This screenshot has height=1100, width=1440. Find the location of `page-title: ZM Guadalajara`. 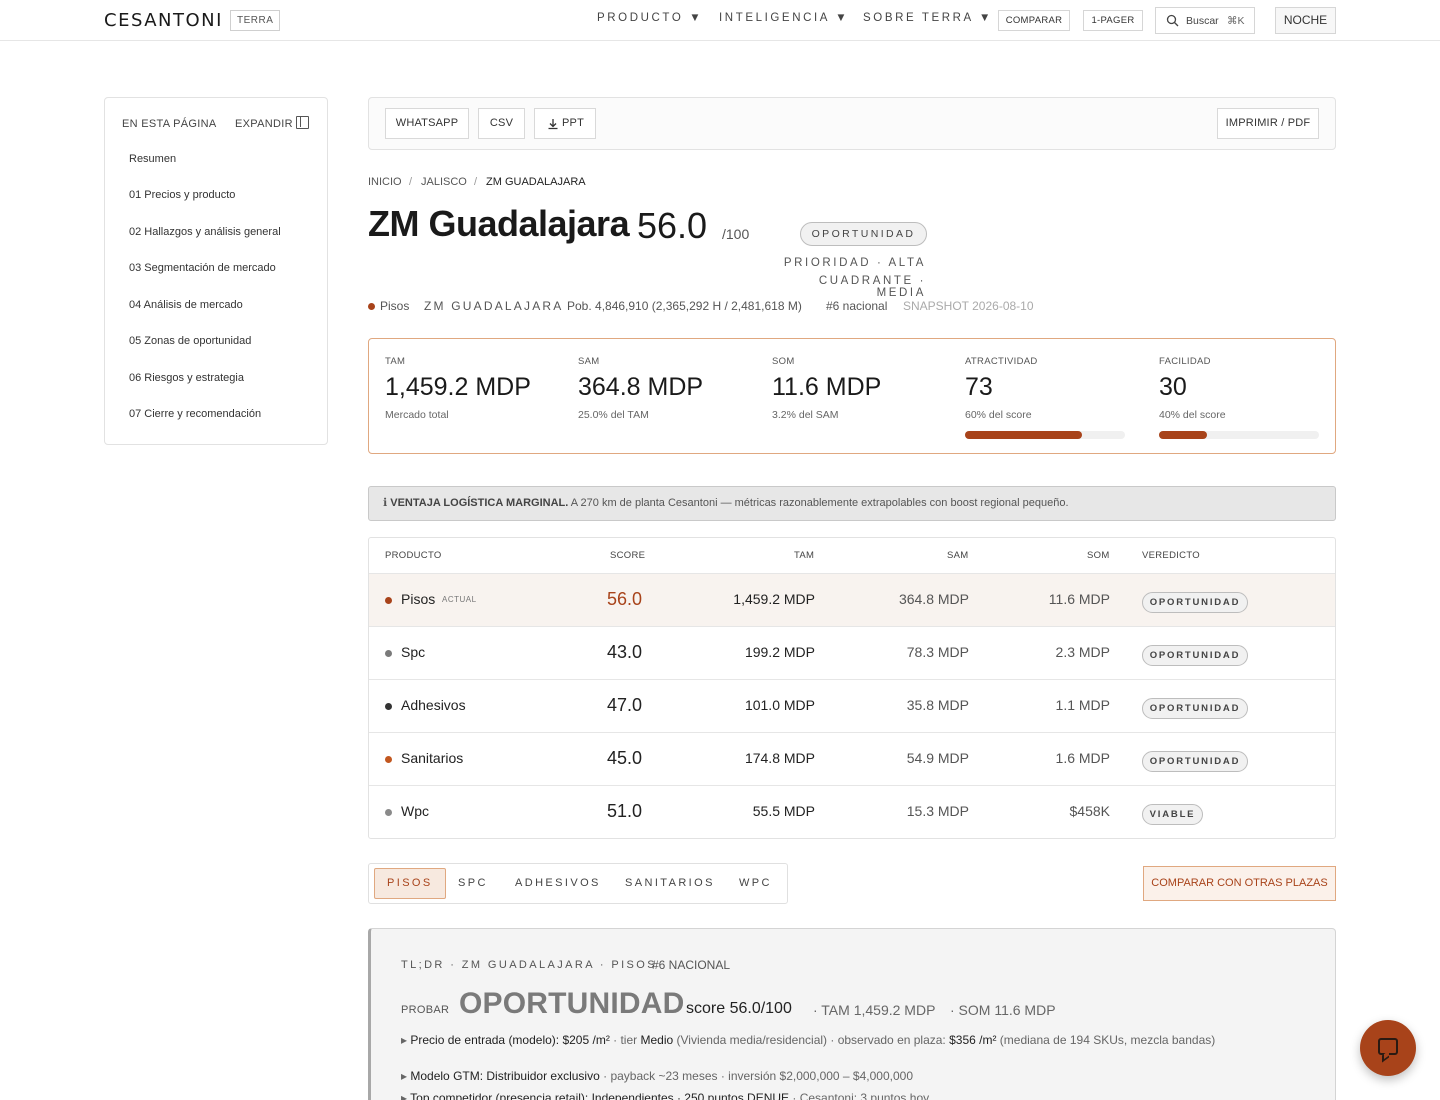

page-title: ZM Guadalajara is located at coordinates (499, 223).